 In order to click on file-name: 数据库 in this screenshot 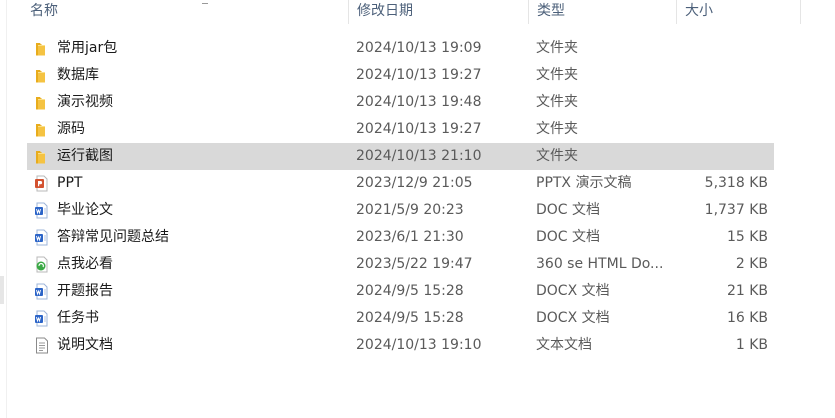, I will do `click(78, 75)`.